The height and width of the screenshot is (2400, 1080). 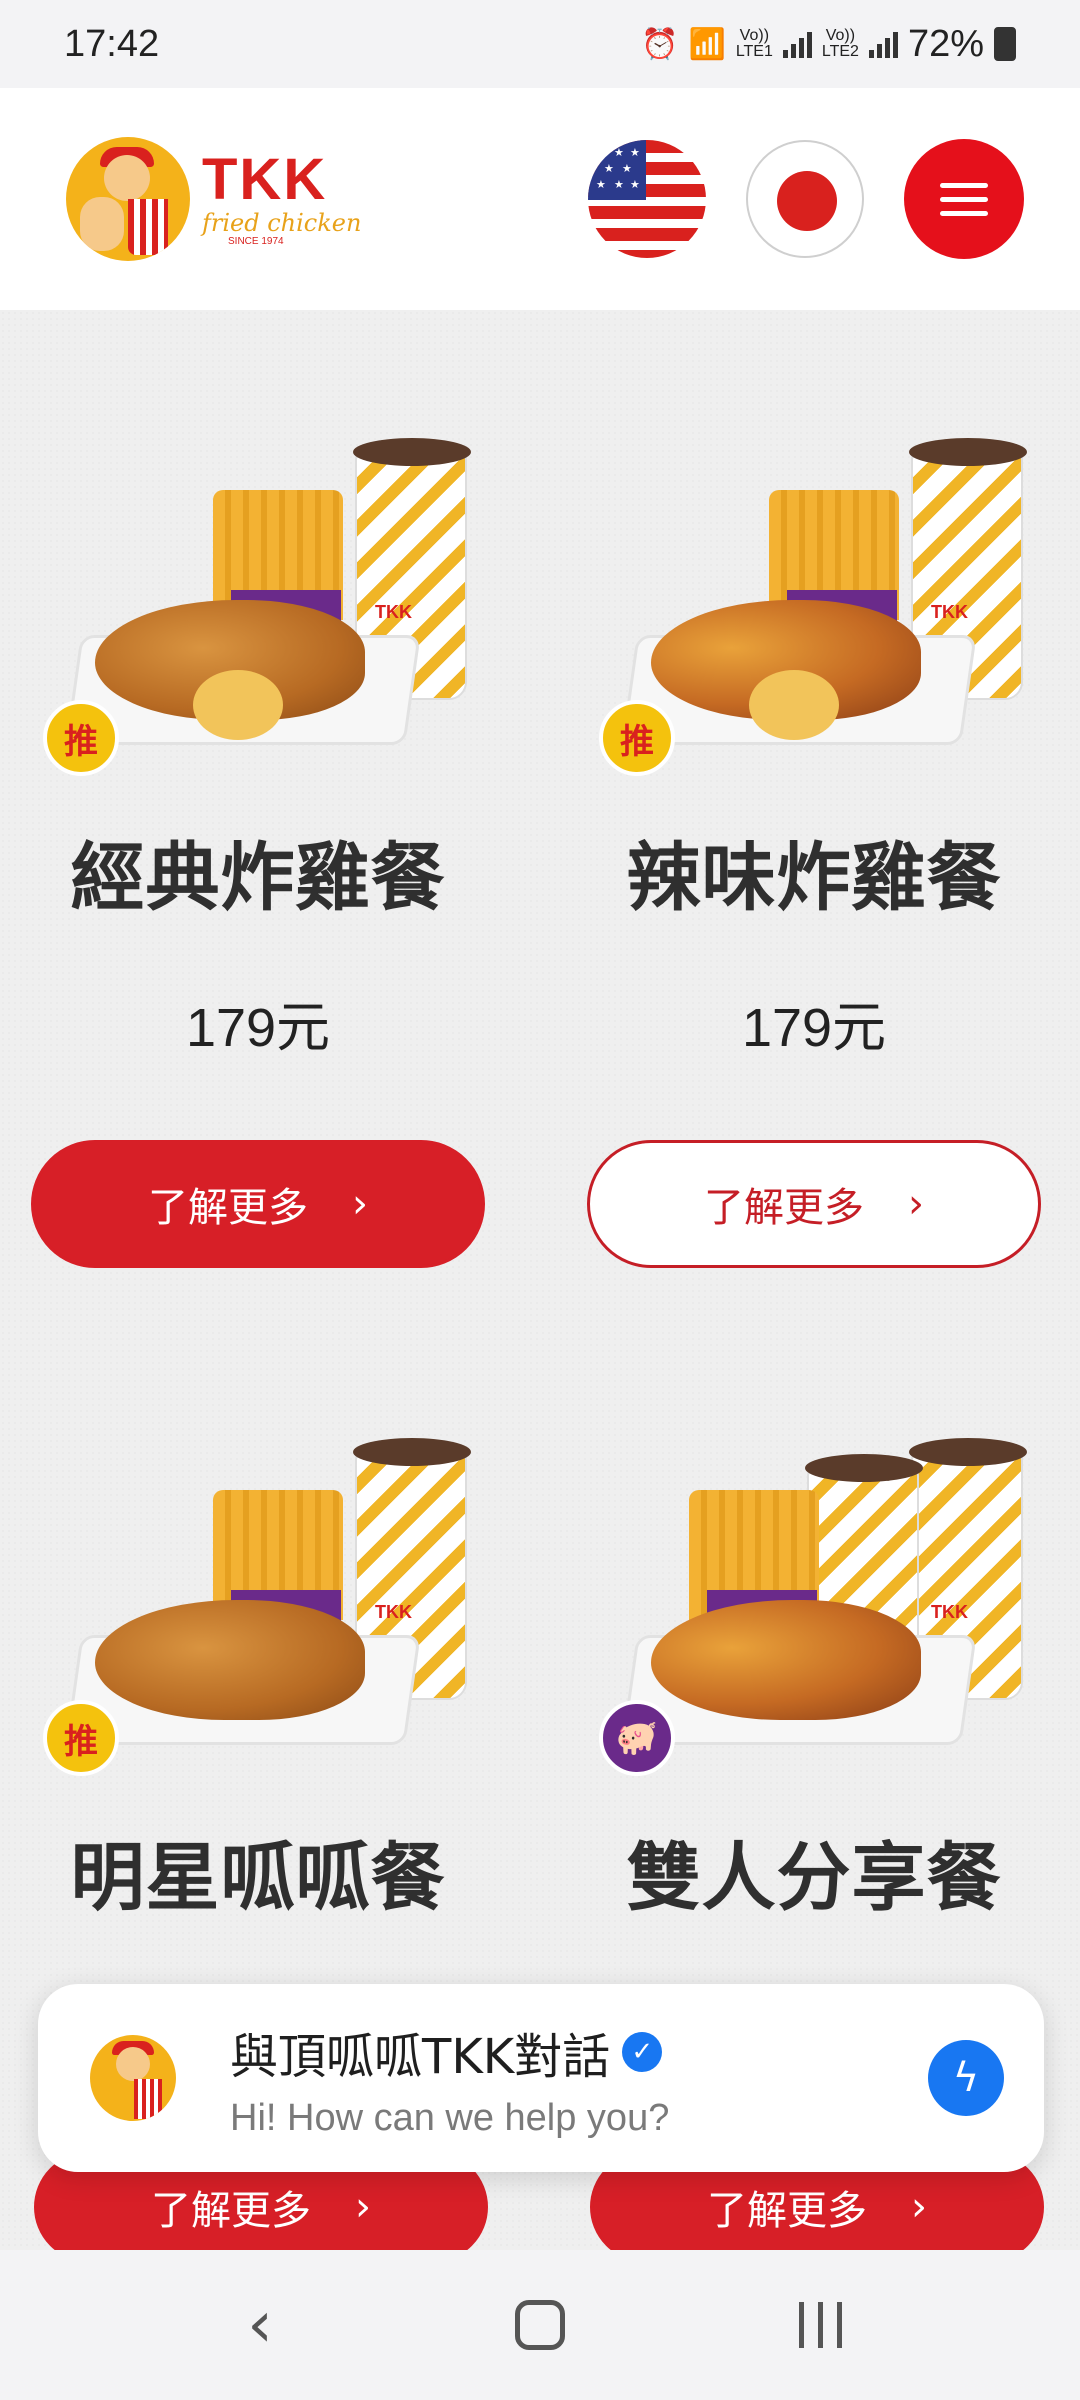 I want to click on volte-sim2: Vo)) LTE2, so click(x=840, y=43).